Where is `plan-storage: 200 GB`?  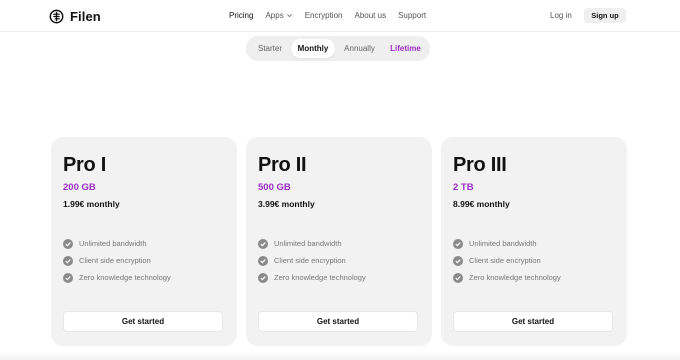
plan-storage: 200 GB is located at coordinates (79, 187).